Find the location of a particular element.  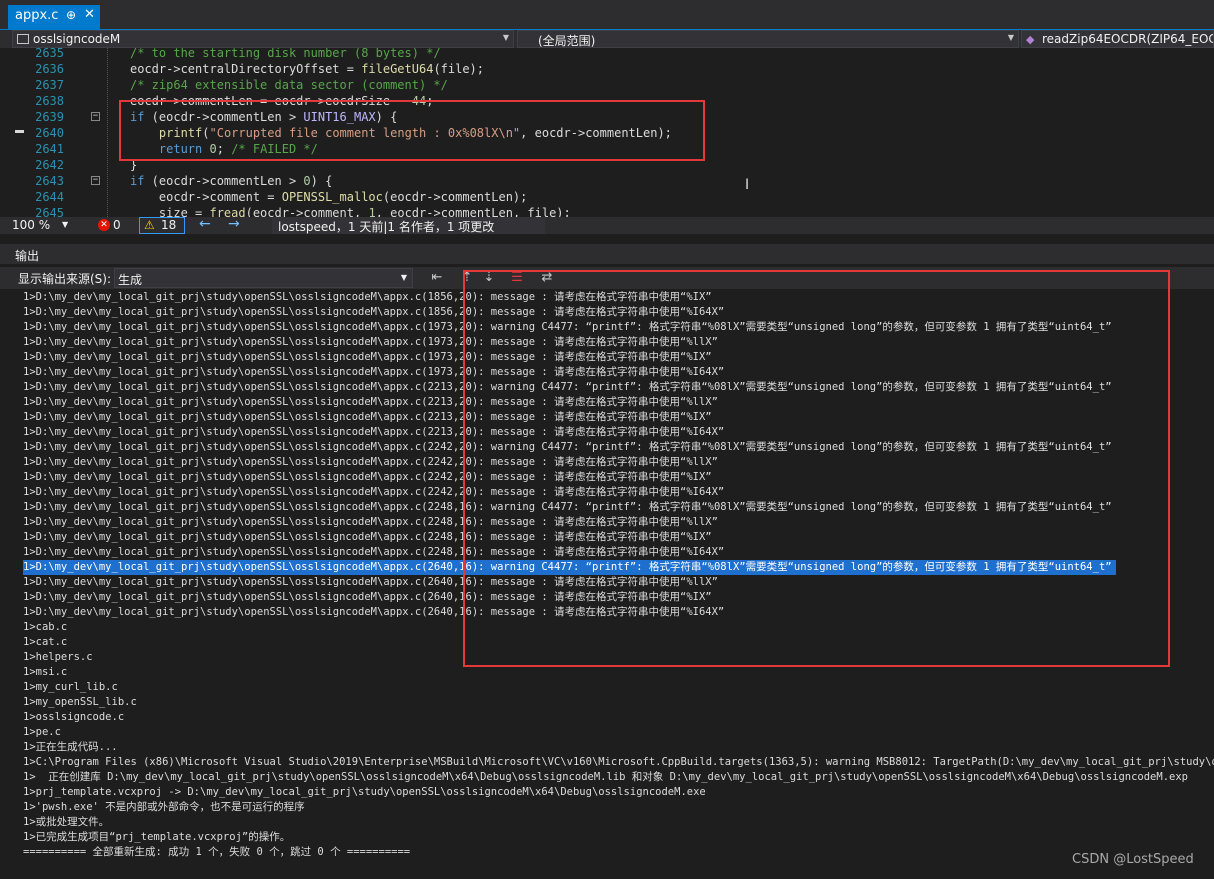

code-text: if (eocdr->commentLen > 0) { is located at coordinates (231, 181).